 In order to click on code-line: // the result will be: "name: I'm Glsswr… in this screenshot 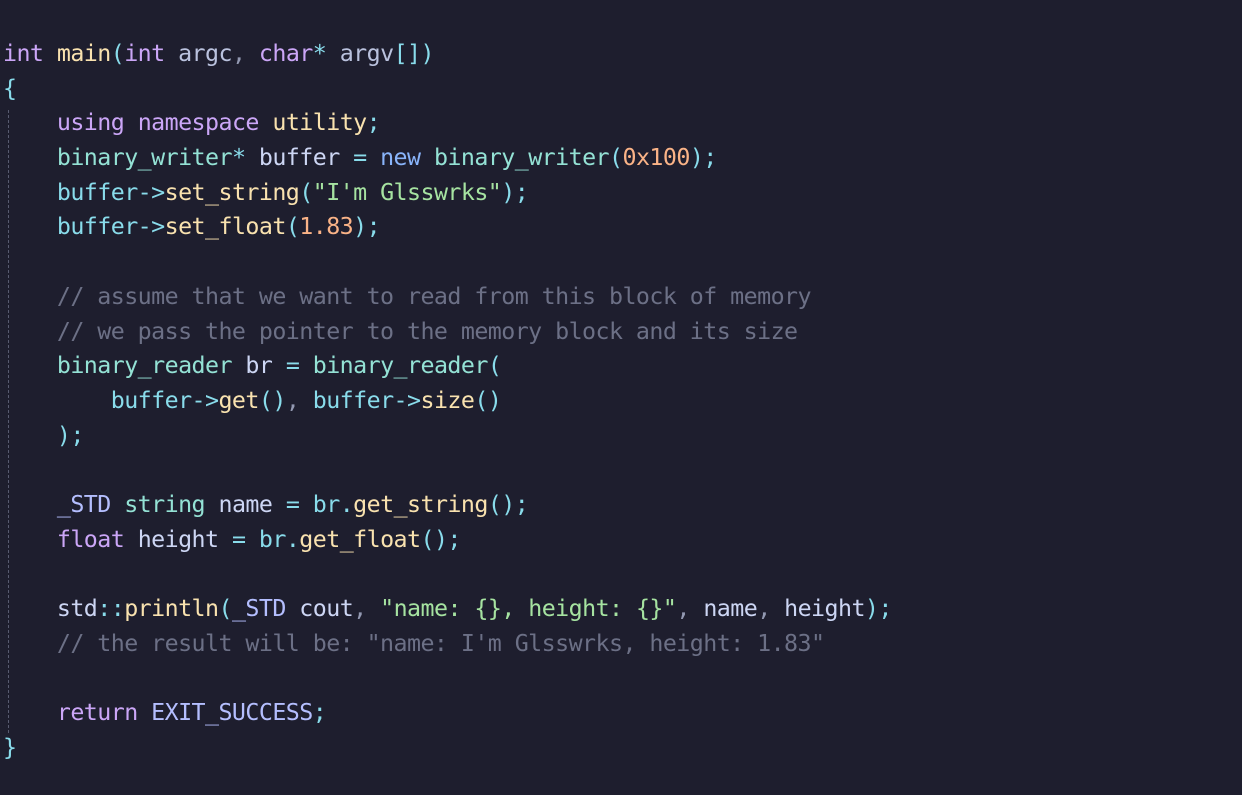, I will do `click(447, 644)`.